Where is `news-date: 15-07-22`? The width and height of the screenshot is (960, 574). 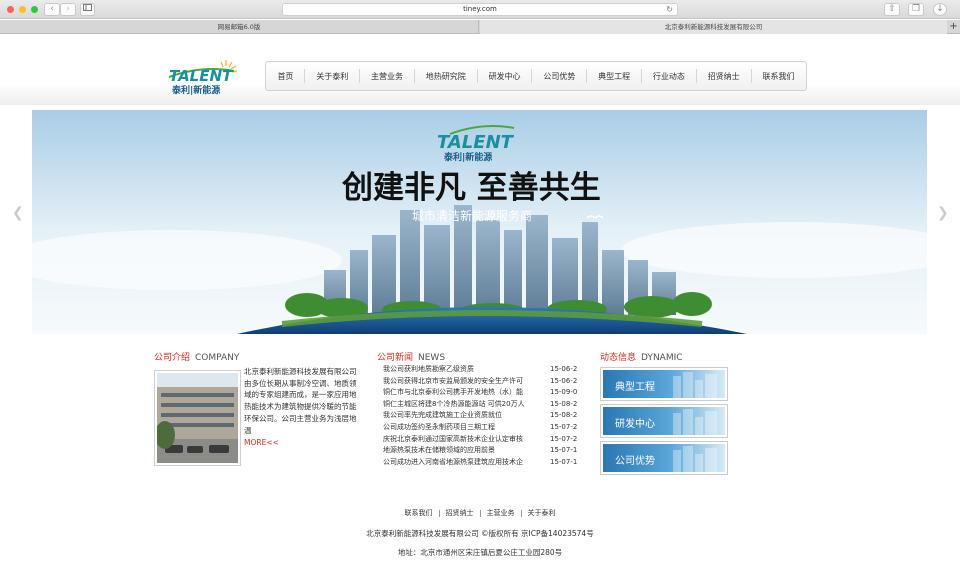
news-date: 15-07-22 is located at coordinates (563, 438).